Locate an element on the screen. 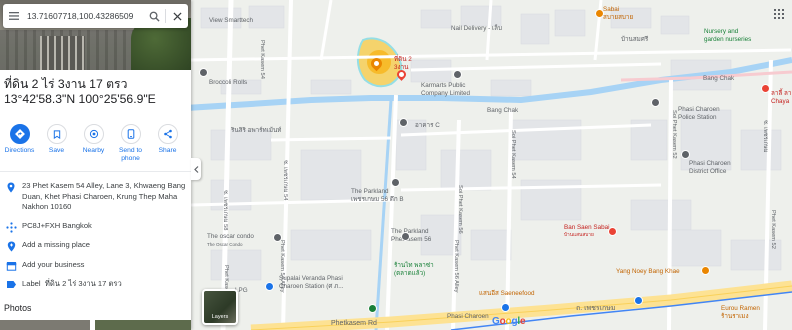  road-label-phet-kasem-52: Phet Kasem 52 is located at coordinates (773, 229).